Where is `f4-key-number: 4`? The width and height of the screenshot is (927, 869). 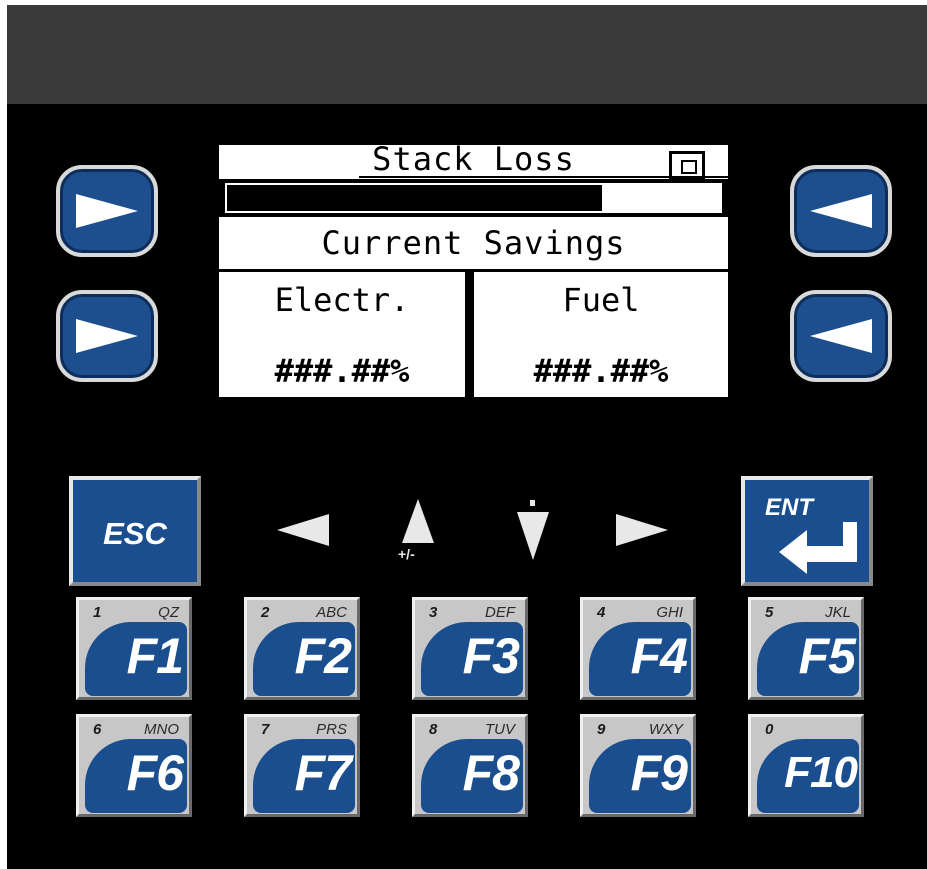
f4-key-number: 4 is located at coordinates (601, 612).